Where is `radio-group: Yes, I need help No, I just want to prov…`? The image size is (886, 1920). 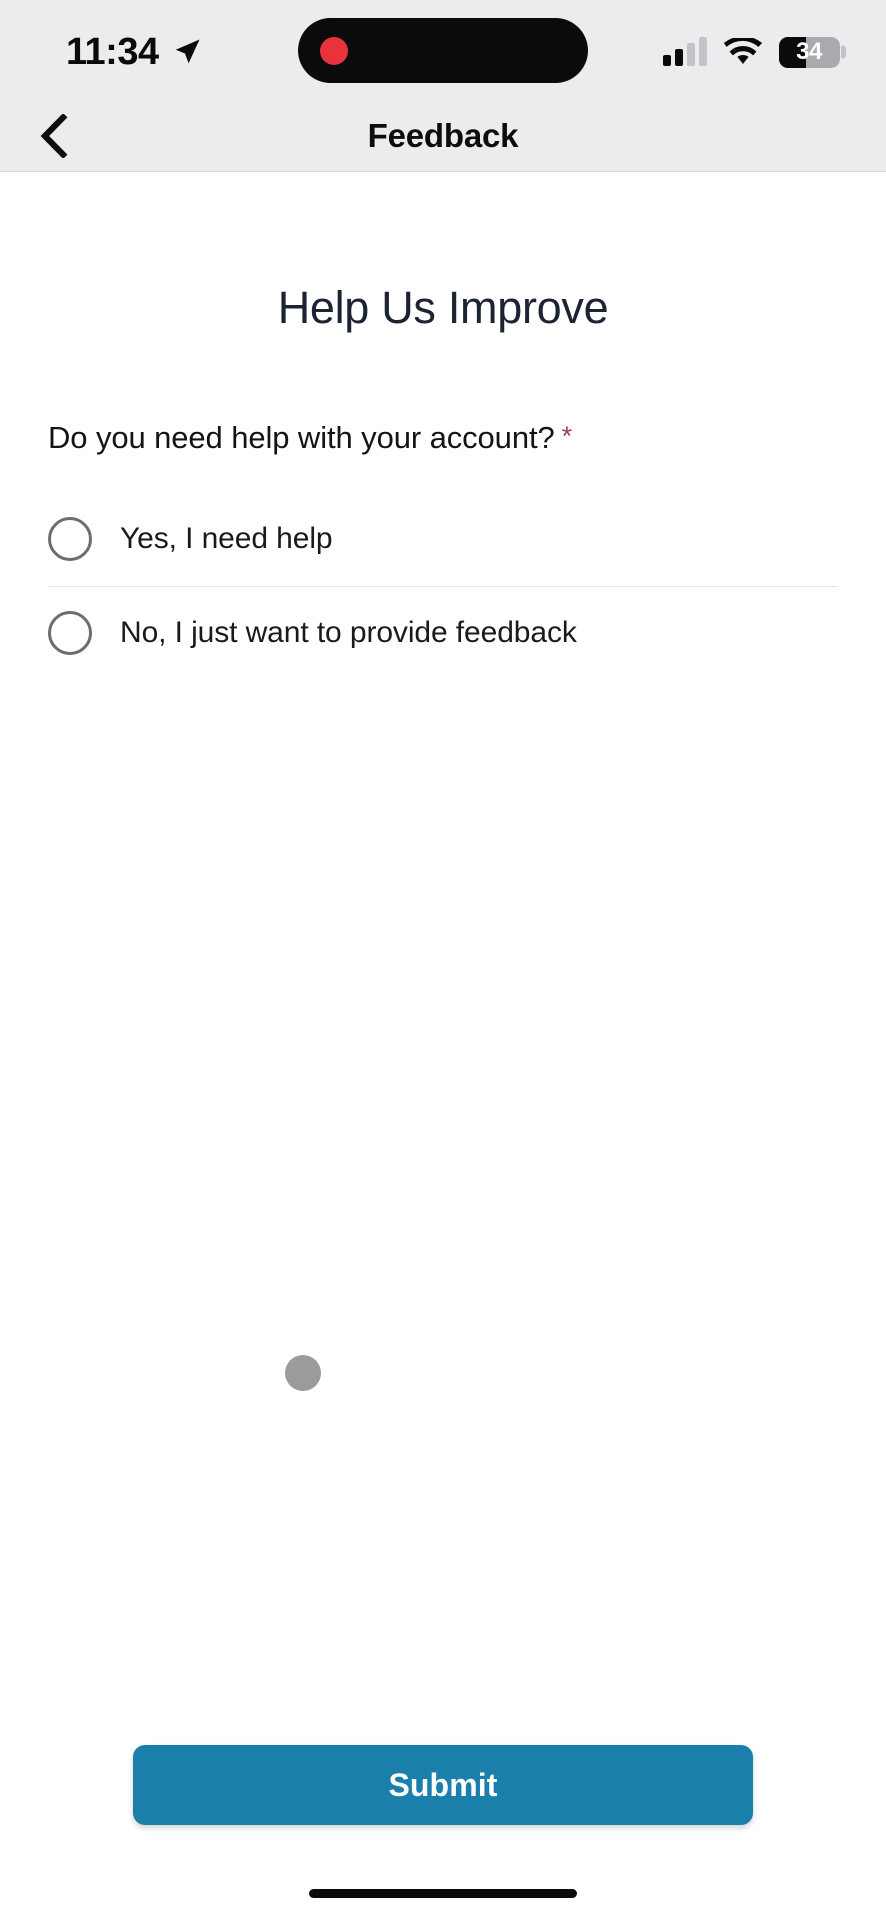 radio-group: Yes, I need help No, I just want to prov… is located at coordinates (443, 586).